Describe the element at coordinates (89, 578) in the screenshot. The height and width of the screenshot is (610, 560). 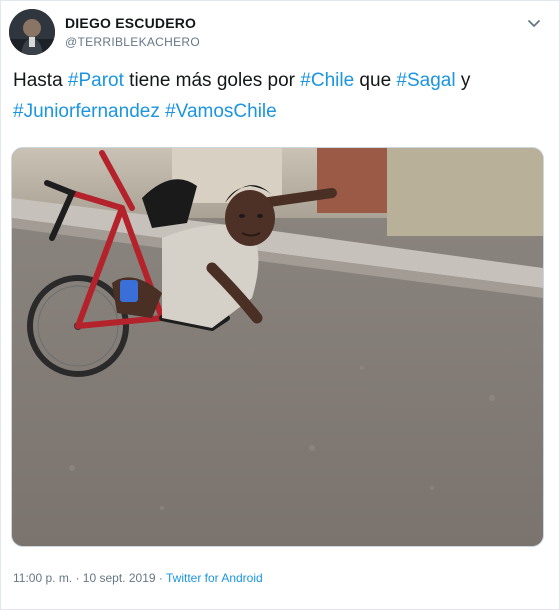
I see `tweet-timestamp: 11:00 p. m. · 10 sept. 2019 ·` at that location.